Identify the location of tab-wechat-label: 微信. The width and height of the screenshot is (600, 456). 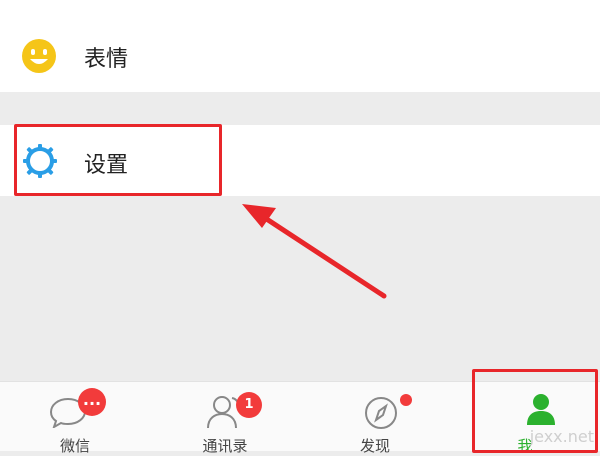
(74, 446).